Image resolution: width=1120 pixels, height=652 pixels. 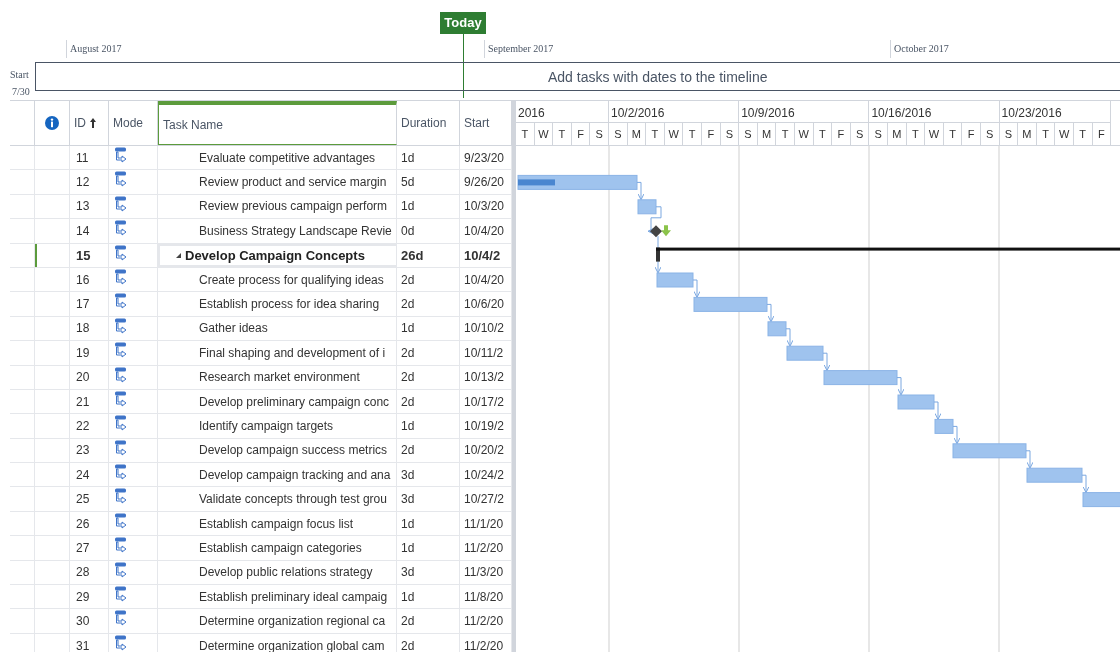 What do you see at coordinates (666, 231) in the screenshot?
I see `arrow-down-icon` at bounding box center [666, 231].